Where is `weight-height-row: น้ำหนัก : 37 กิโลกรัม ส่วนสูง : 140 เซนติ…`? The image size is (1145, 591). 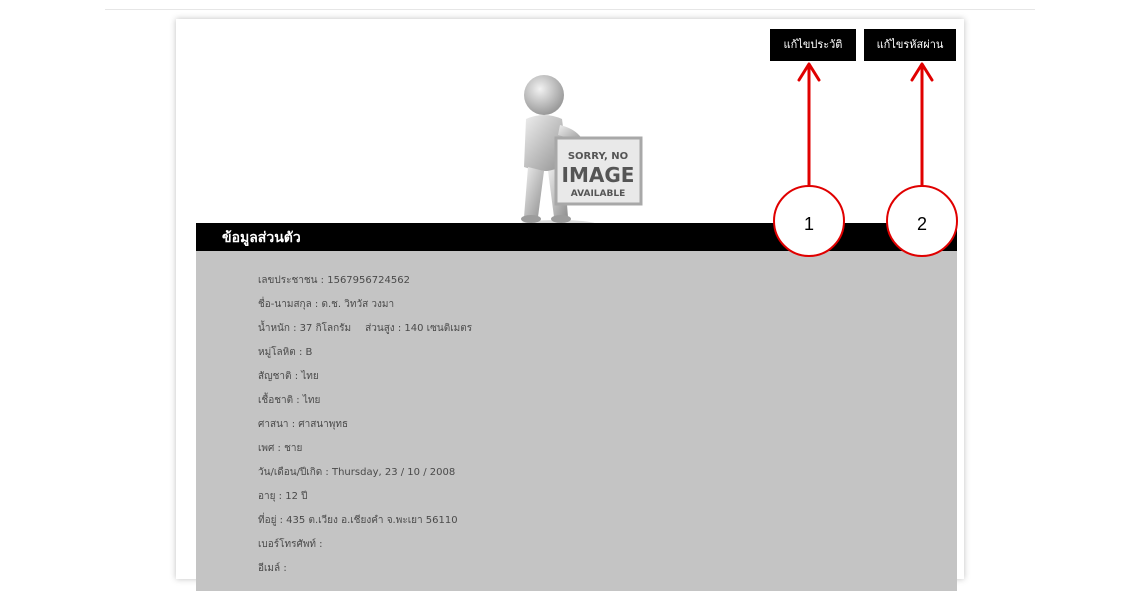 weight-height-row: น้ำหนัก : 37 กิโลกรัม ส่วนสูง : 140 เซนติ… is located at coordinates (365, 328).